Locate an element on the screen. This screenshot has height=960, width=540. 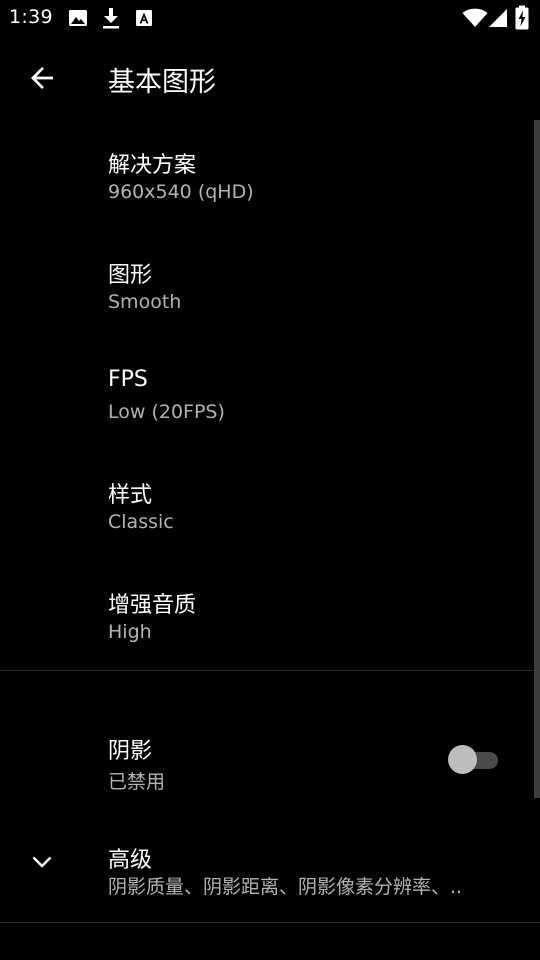
arrow-back-icon is located at coordinates (42, 84).